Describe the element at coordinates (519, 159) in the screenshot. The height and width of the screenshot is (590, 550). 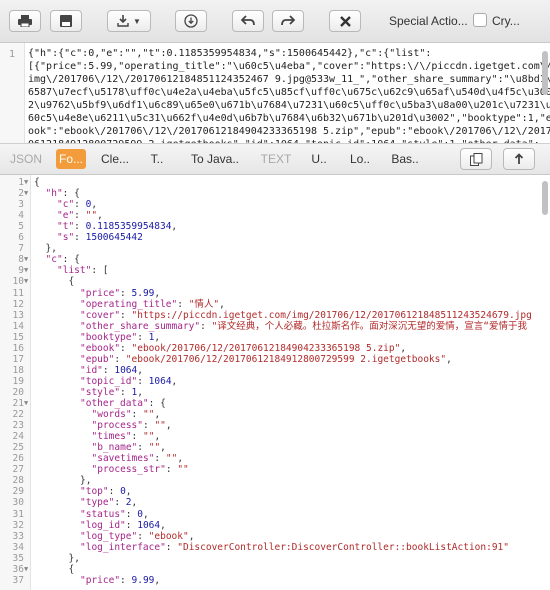
I see `collapse-up-button` at that location.